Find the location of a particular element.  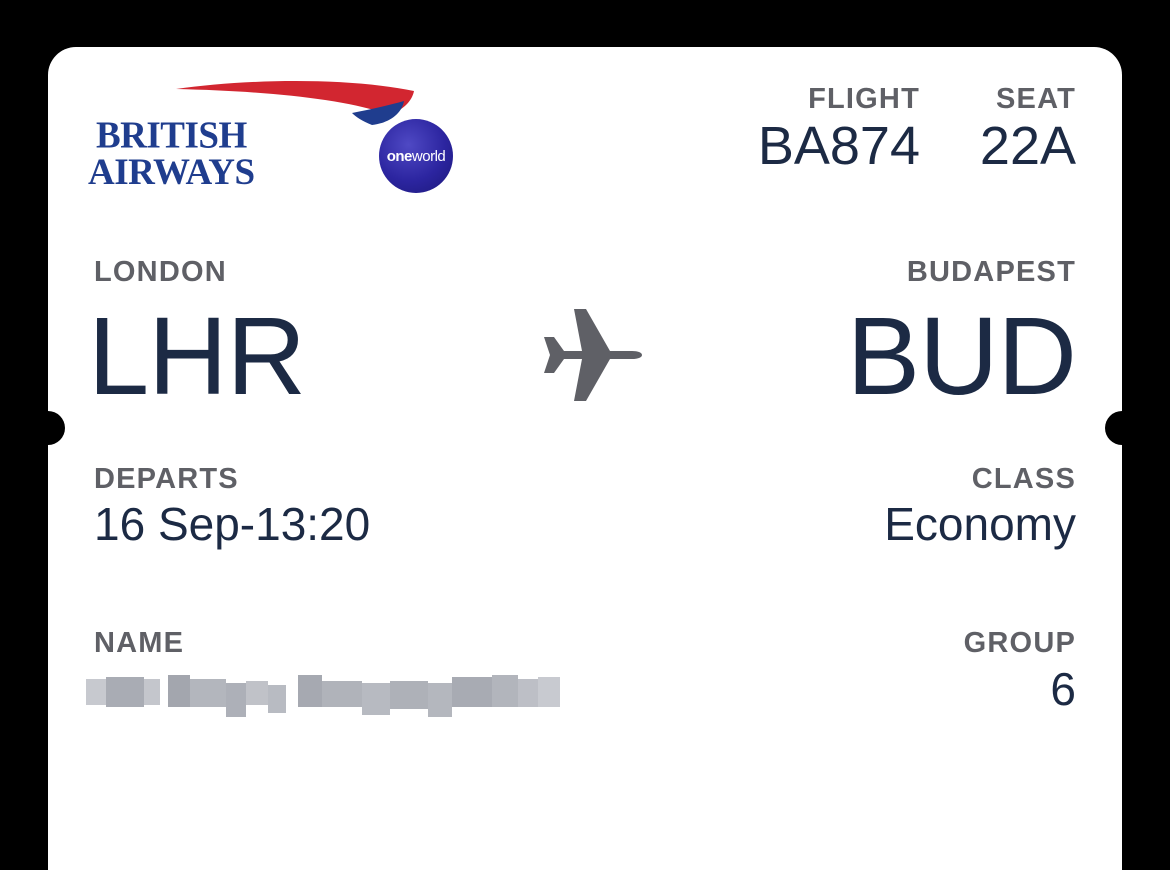

travel-class: Economy is located at coordinates (980, 524).